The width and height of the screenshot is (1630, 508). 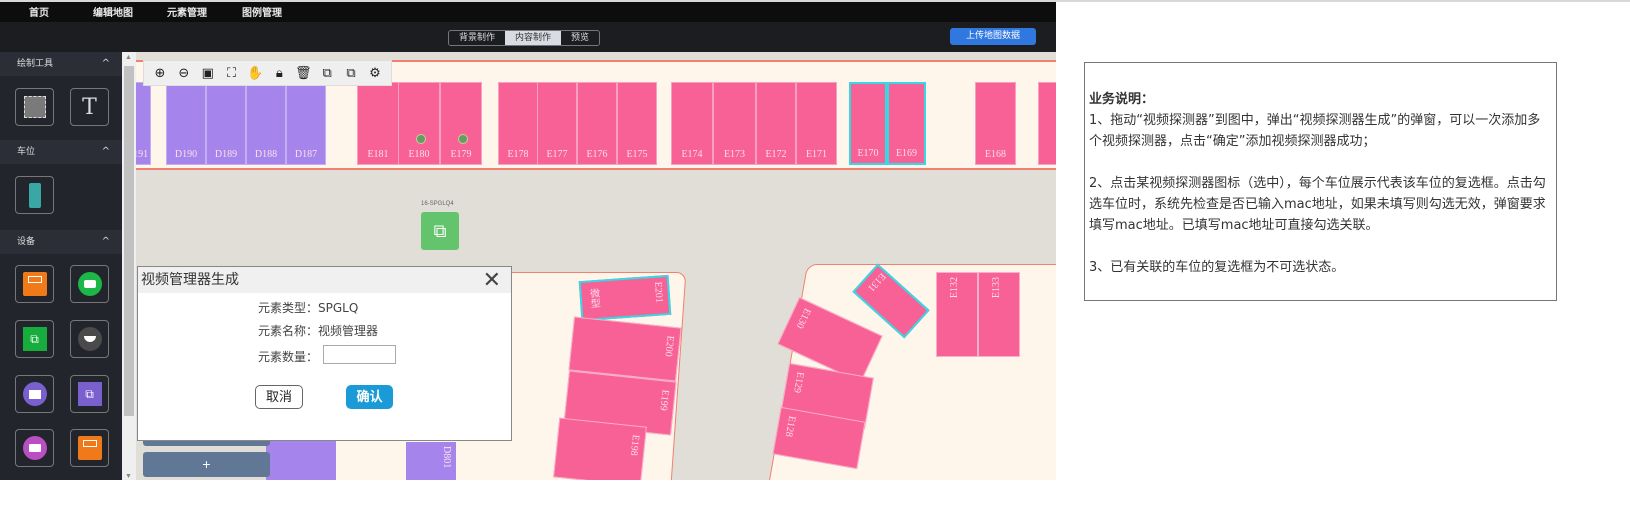 What do you see at coordinates (303, 73) in the screenshot?
I see `delete-icon: 🗑︎` at bounding box center [303, 73].